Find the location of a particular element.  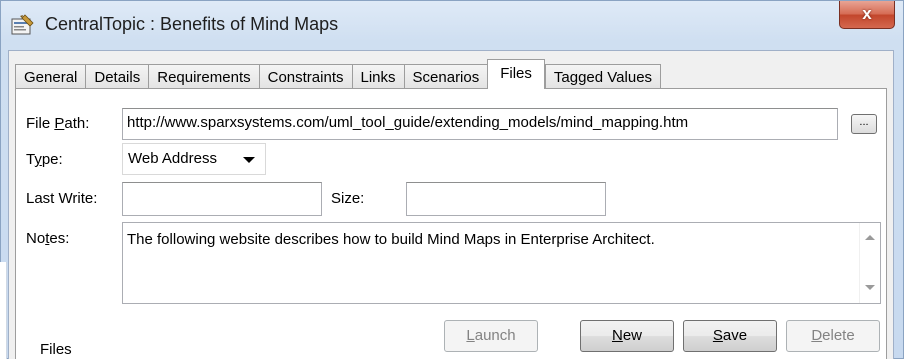

window-title: CentralTopic : Benefits of Mind Maps is located at coordinates (192, 24).